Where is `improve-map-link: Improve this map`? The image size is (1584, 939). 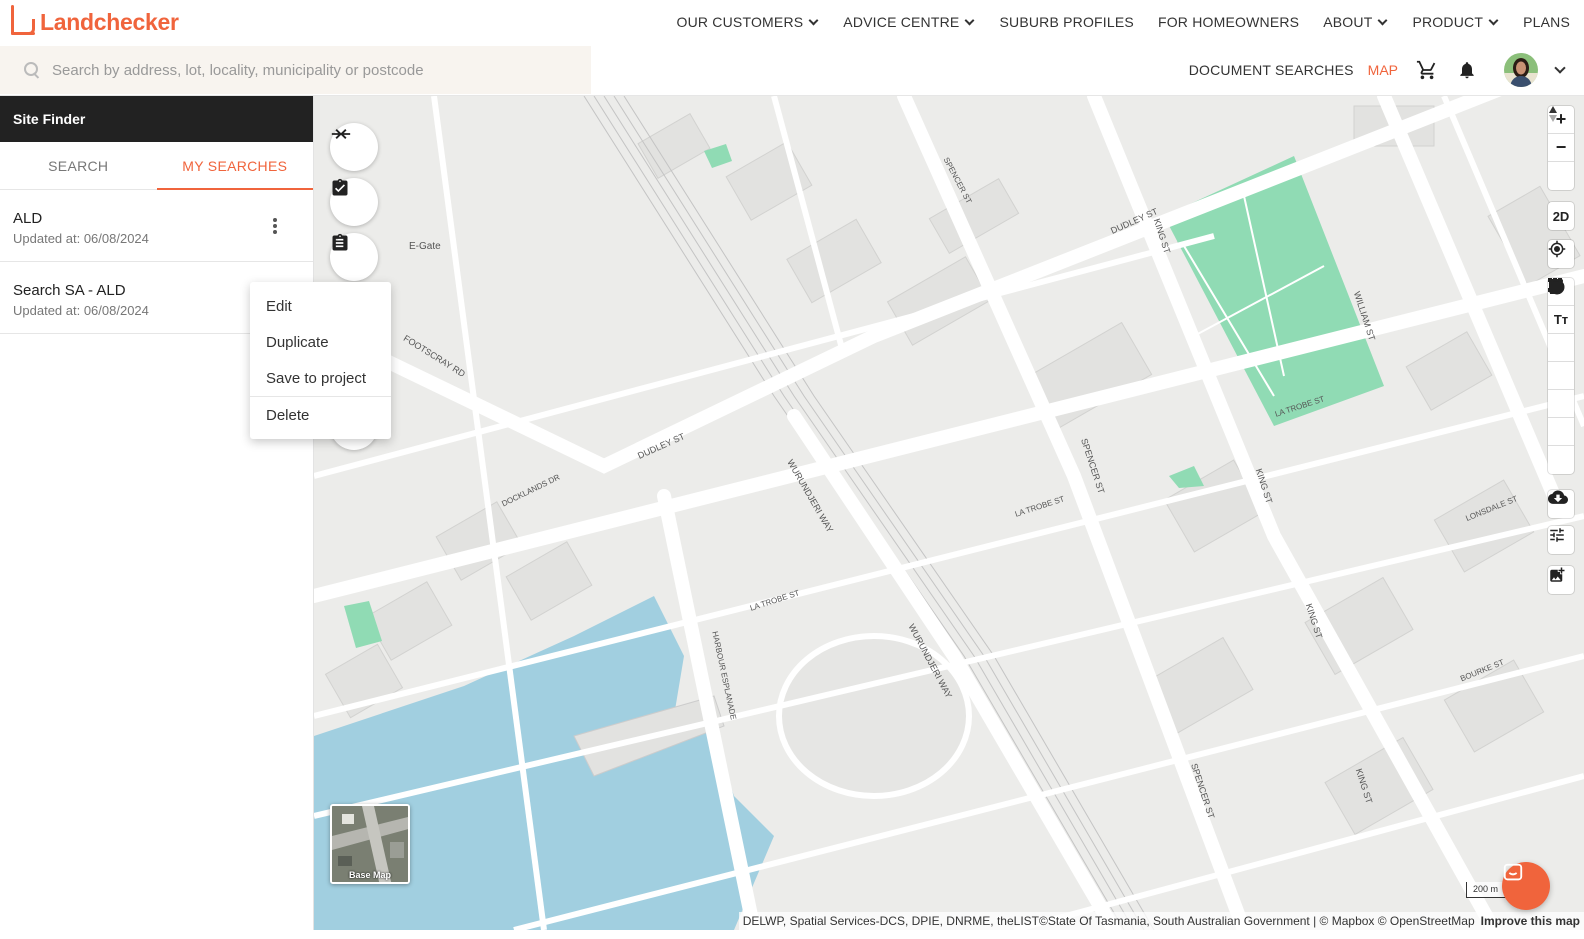 improve-map-link: Improve this map is located at coordinates (1530, 921).